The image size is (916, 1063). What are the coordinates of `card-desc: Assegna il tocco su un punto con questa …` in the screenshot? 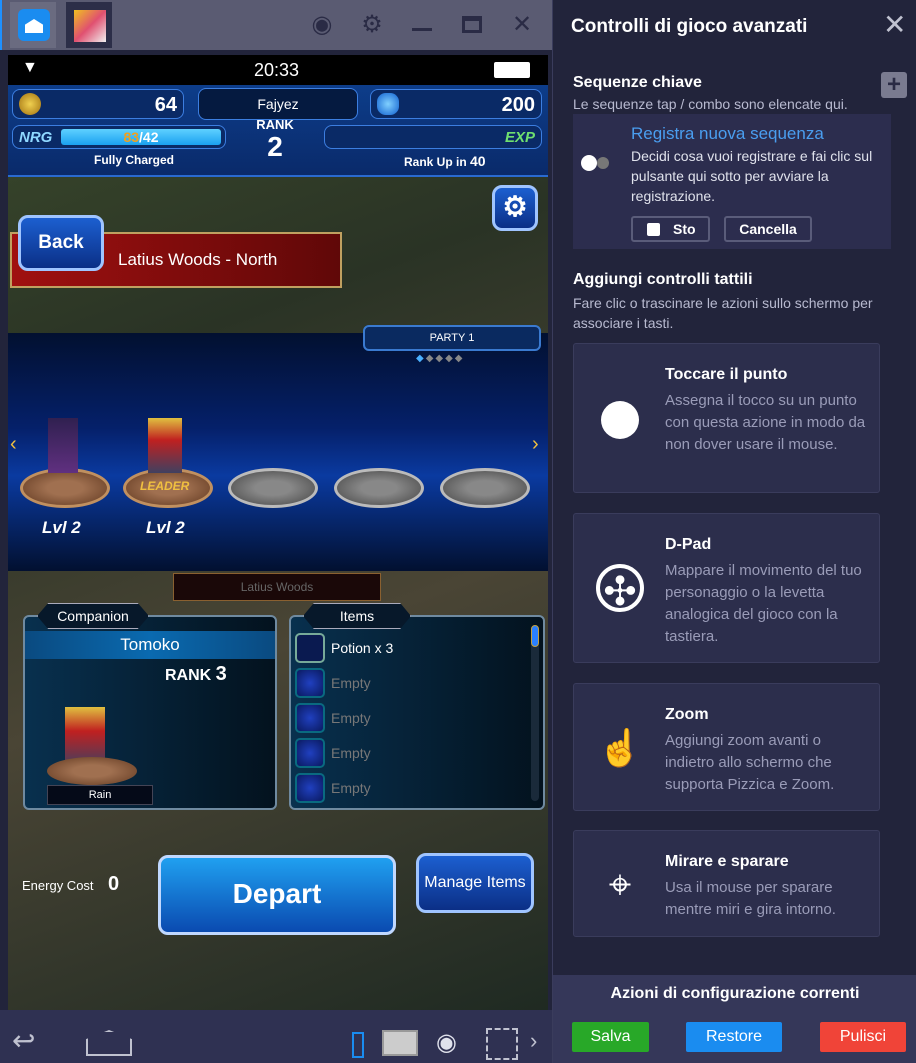 It's located at (765, 422).